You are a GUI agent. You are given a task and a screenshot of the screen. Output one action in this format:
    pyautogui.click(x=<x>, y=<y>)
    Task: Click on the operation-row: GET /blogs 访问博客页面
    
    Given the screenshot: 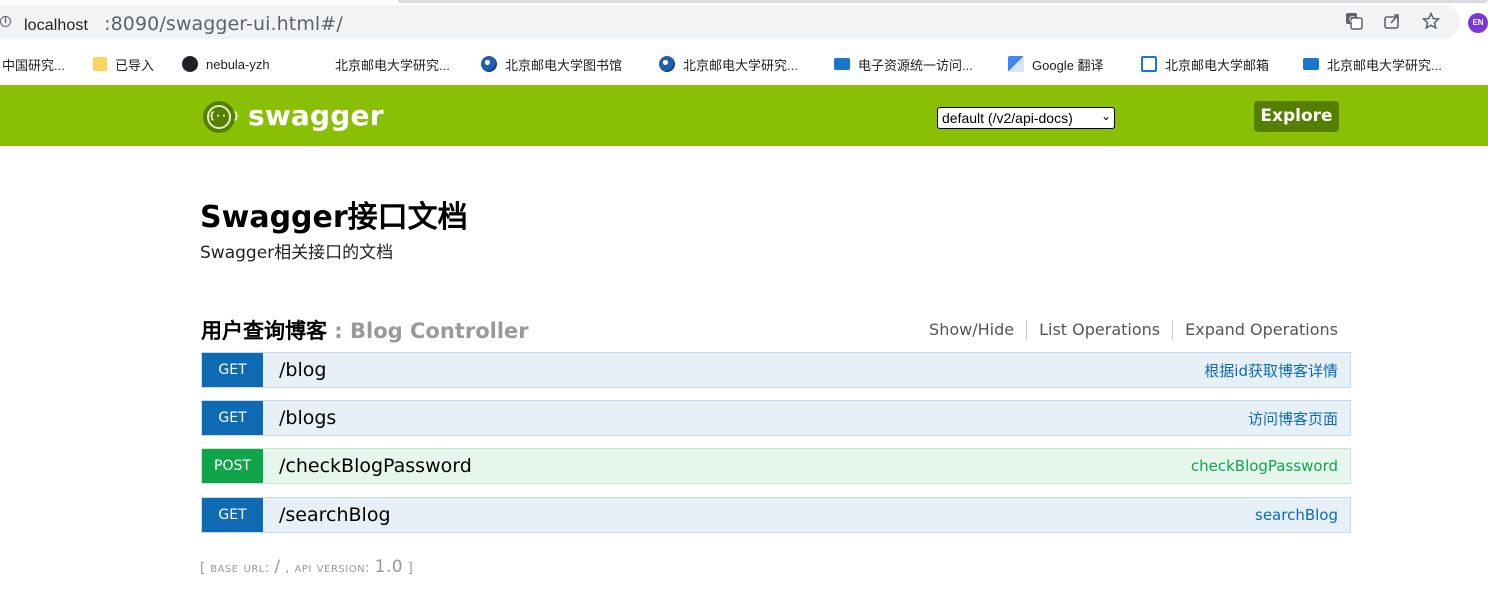 What is the action you would take?
    pyautogui.click(x=776, y=418)
    